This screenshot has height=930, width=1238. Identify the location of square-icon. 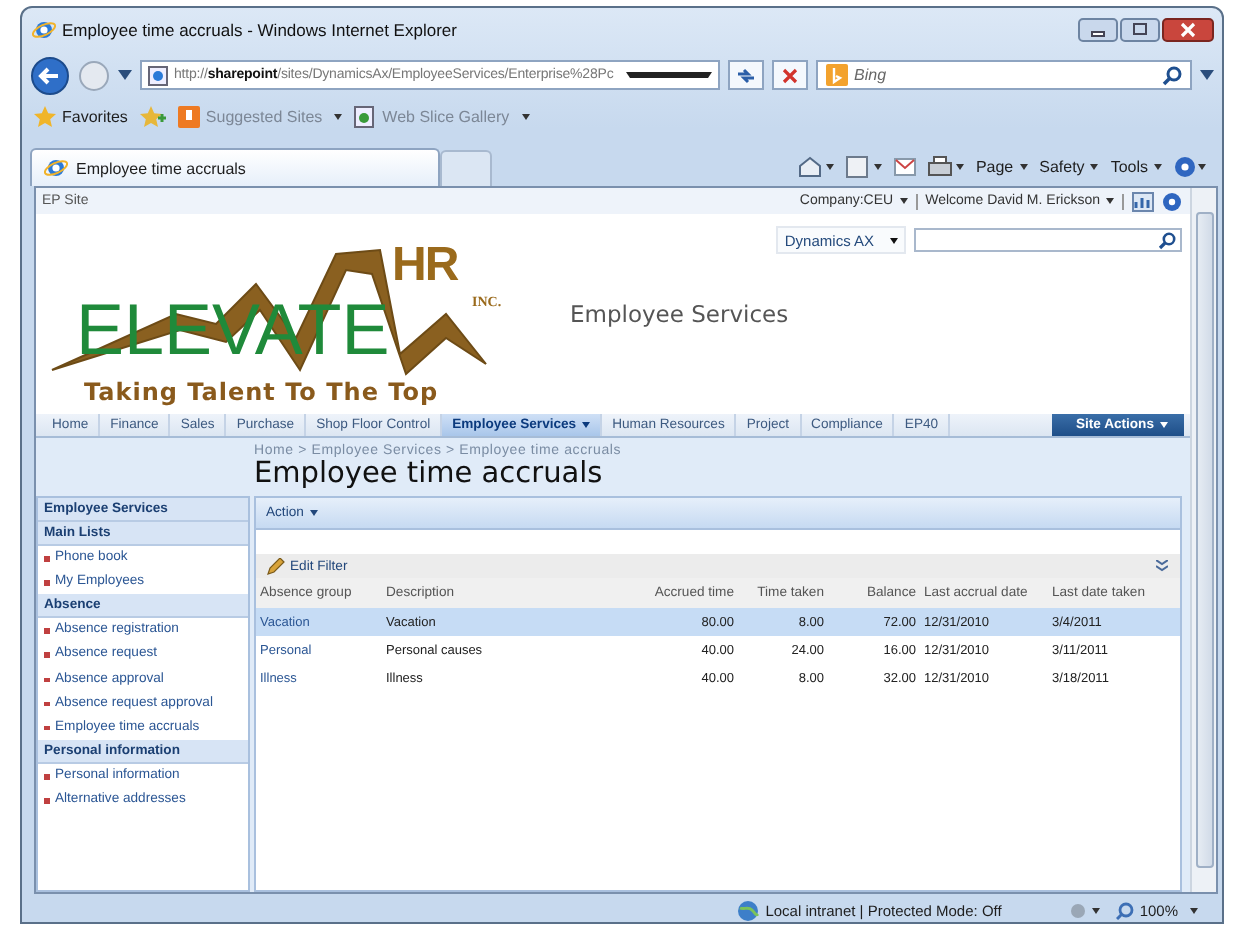
(188, 116).